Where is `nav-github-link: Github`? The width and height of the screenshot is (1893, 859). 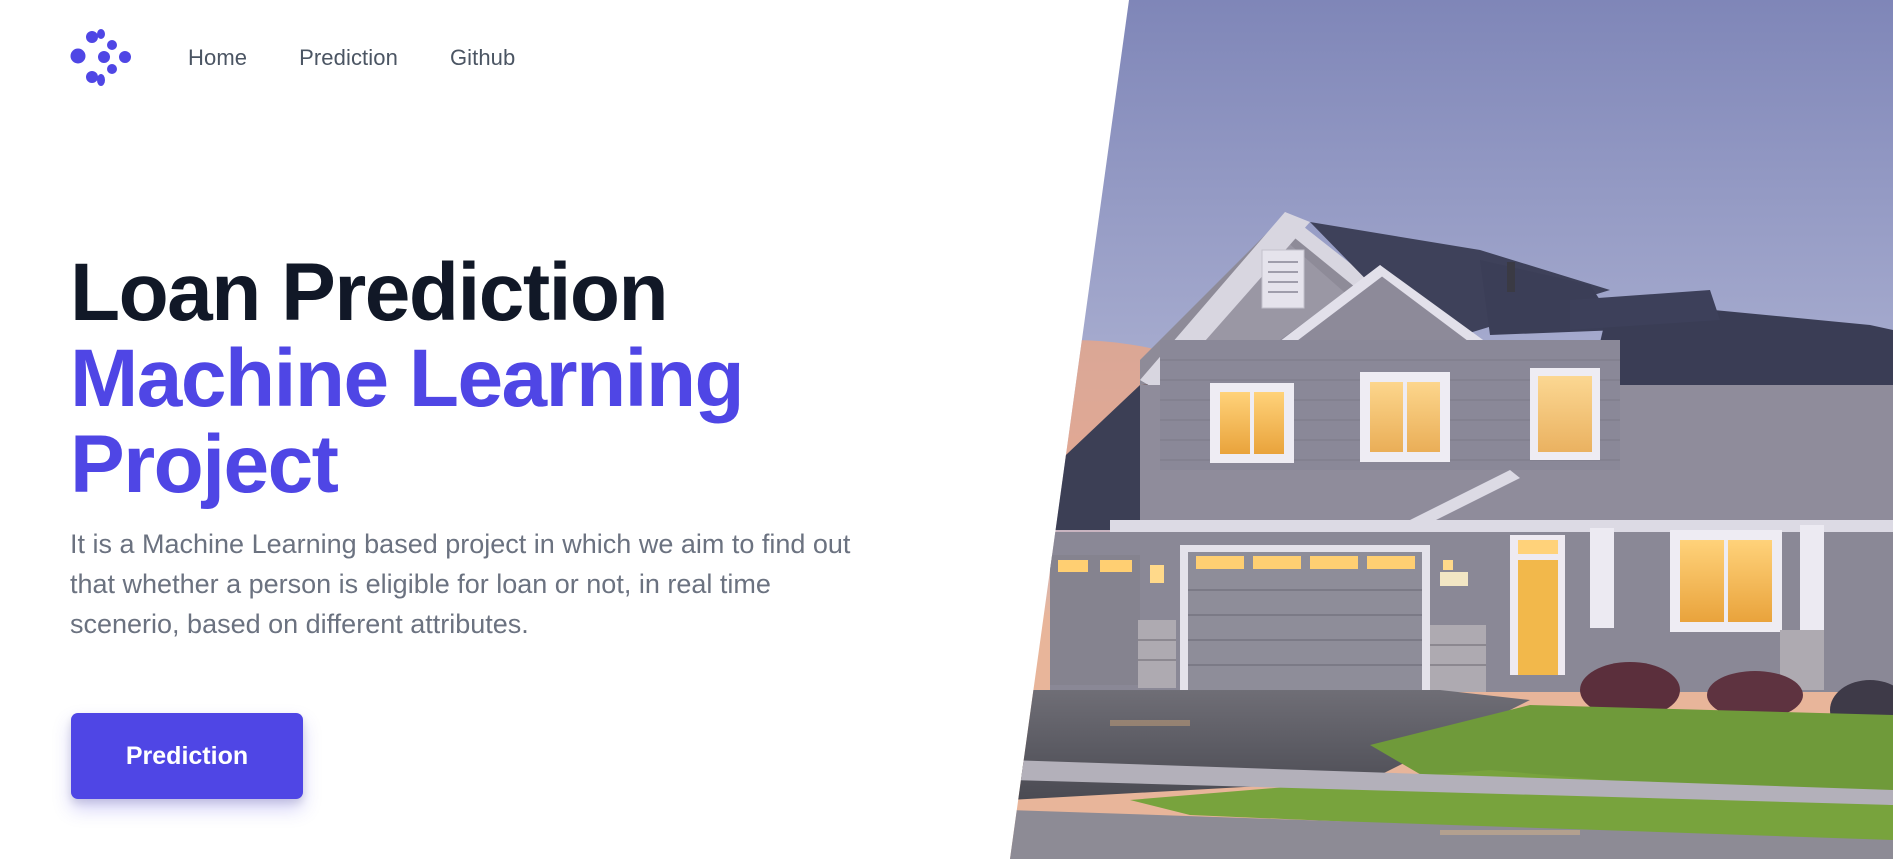
nav-github-link: Github is located at coordinates (482, 58).